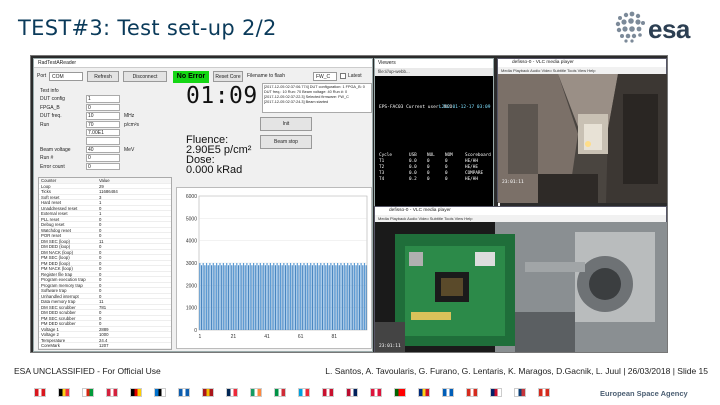 This screenshot has height=405, width=720. I want to click on video-top-timestamp: 23:01:11, so click(513, 182).